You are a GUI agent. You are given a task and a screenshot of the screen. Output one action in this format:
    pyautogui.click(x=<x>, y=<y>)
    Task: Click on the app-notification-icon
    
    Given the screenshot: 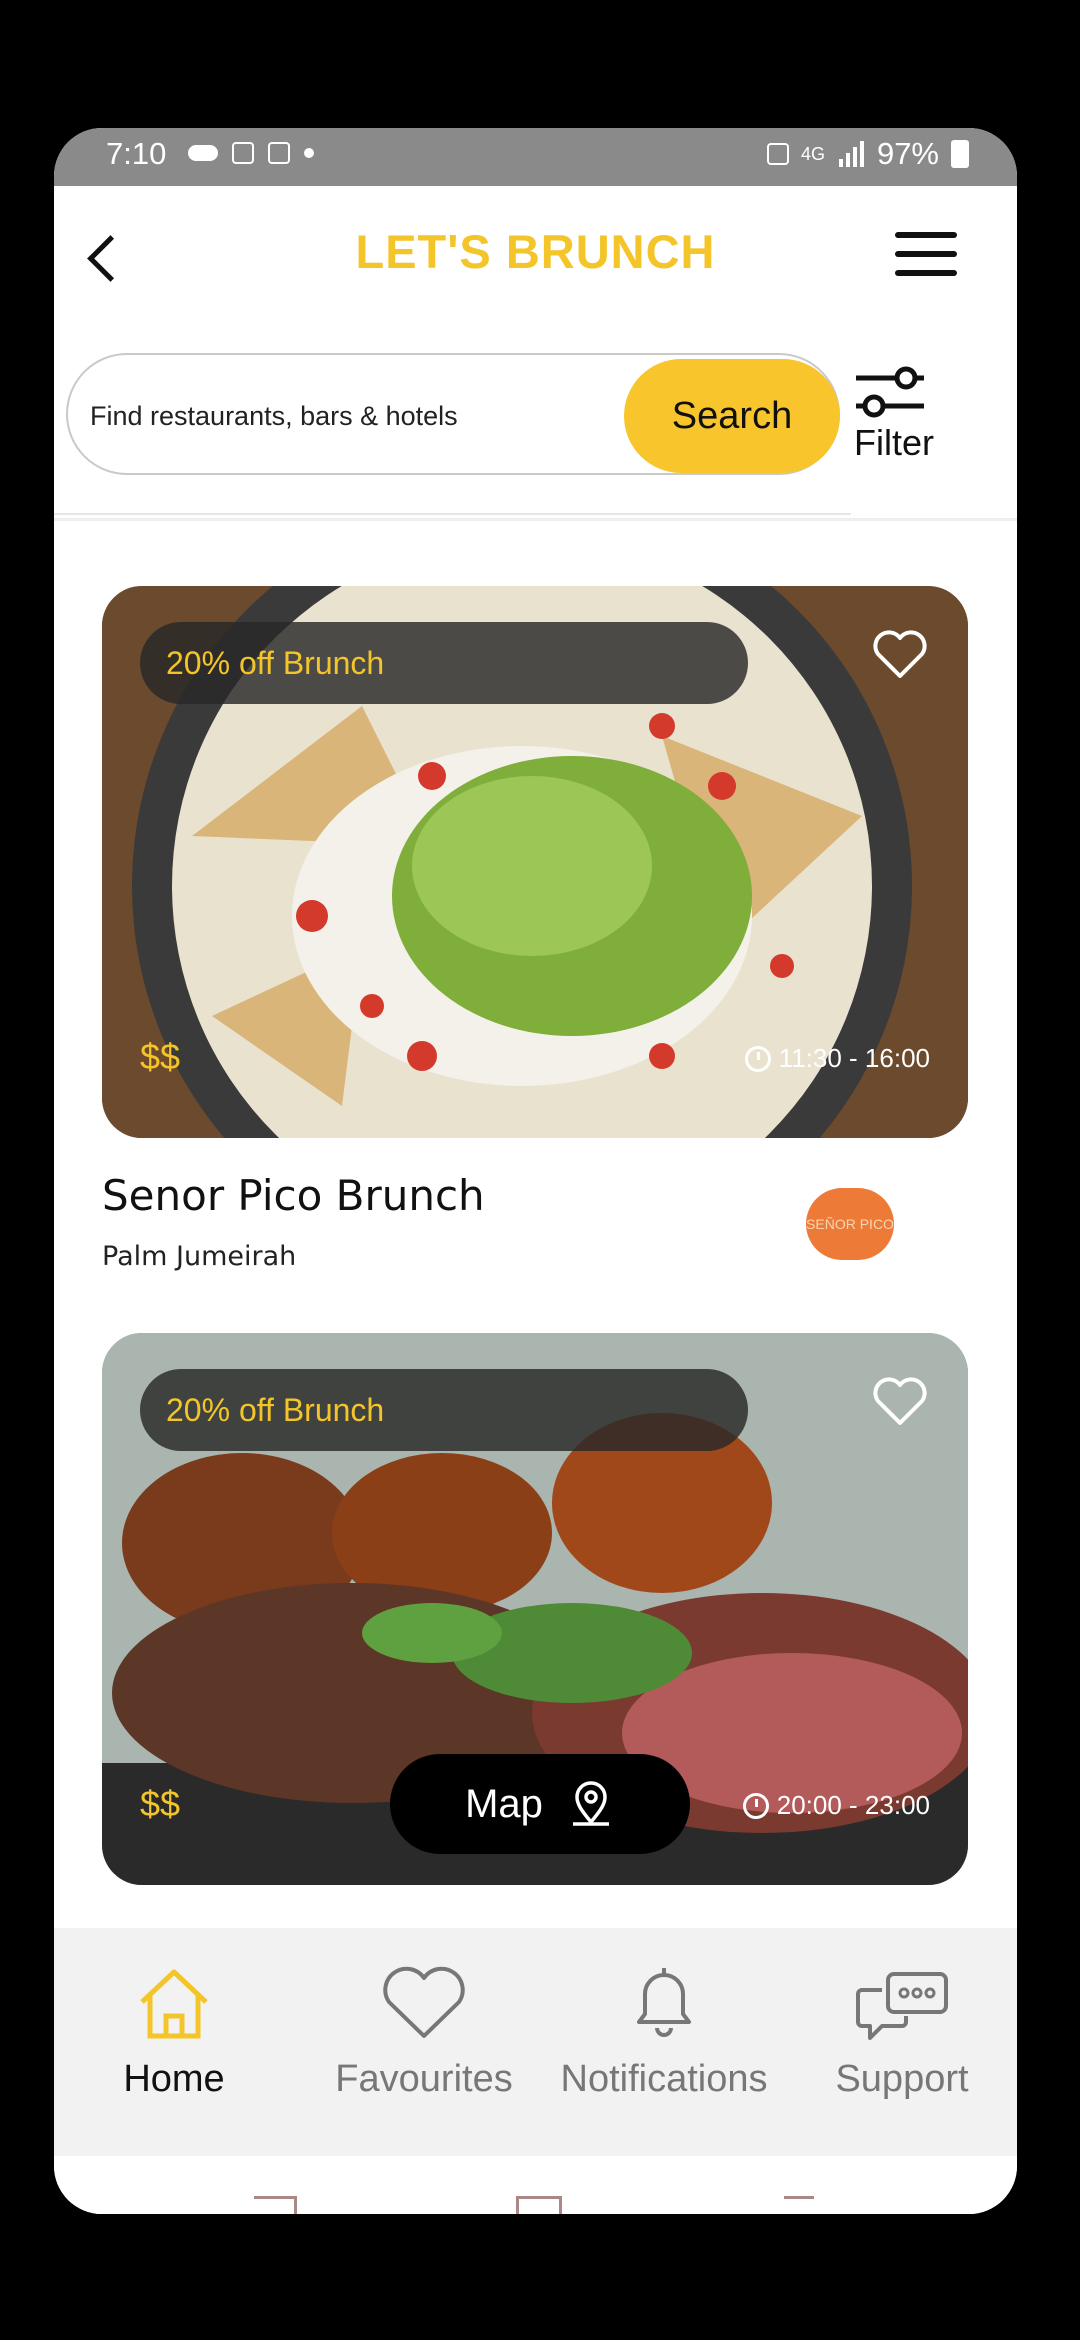 What is the action you would take?
    pyautogui.click(x=243, y=153)
    